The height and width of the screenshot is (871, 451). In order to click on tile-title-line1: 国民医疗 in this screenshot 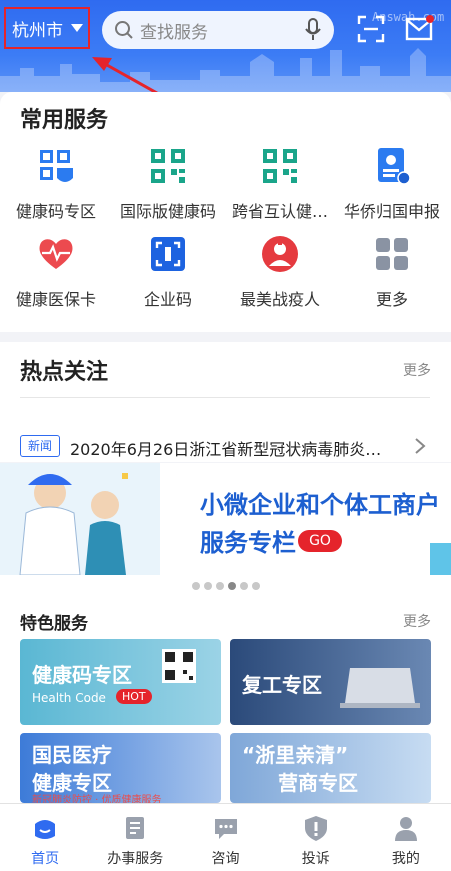, I will do `click(72, 755)`.